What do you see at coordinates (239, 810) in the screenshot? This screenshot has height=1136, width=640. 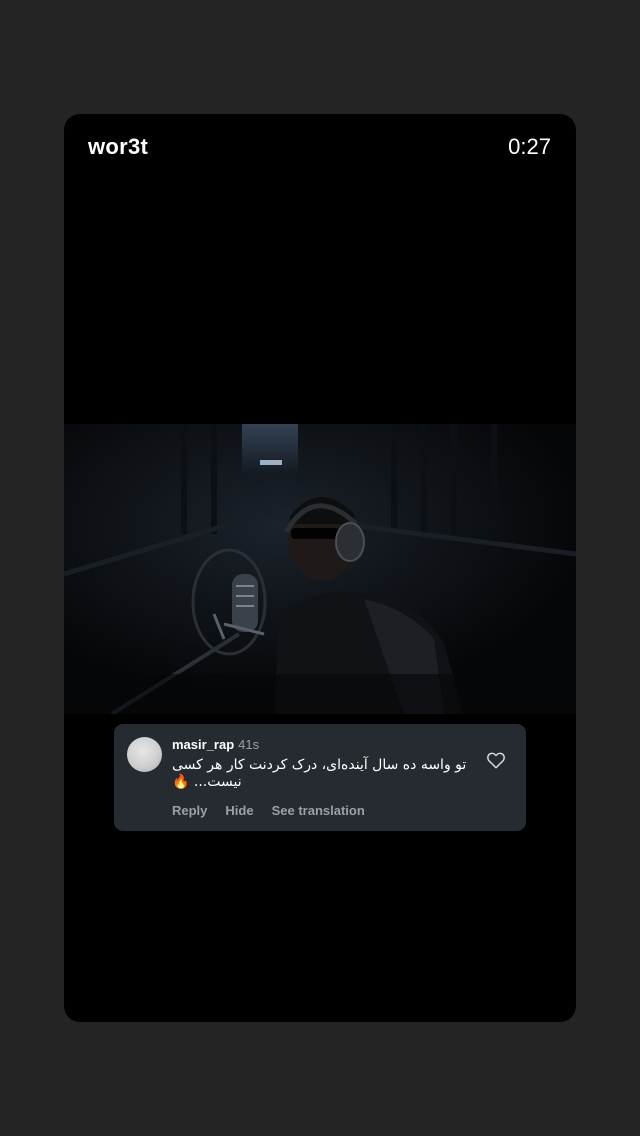 I see `hide-button: Hide` at bounding box center [239, 810].